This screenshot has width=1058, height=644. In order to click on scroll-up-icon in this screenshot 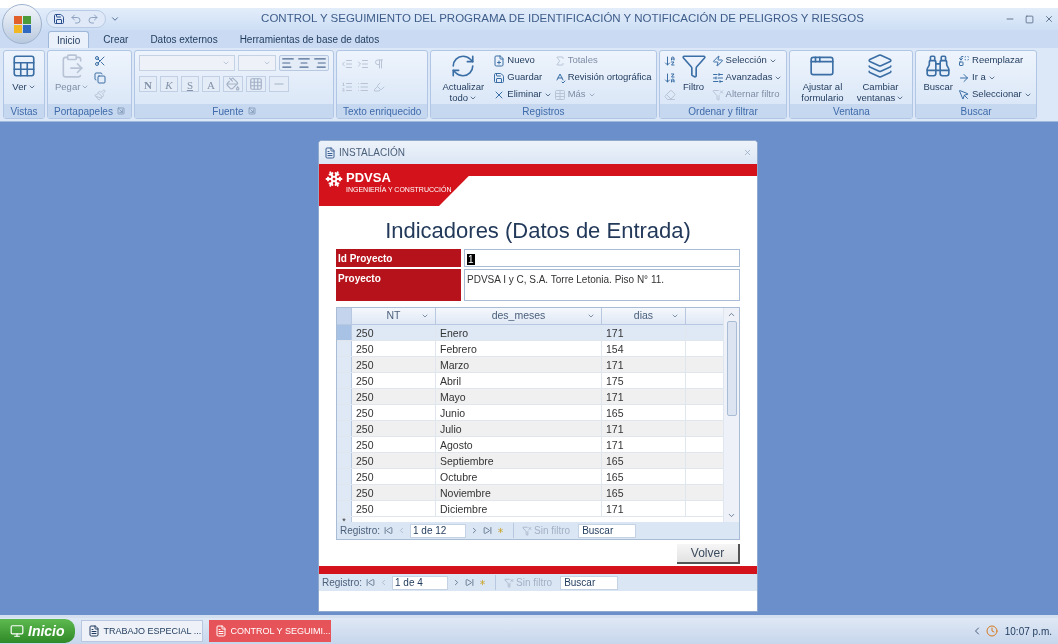, I will do `click(731, 314)`.